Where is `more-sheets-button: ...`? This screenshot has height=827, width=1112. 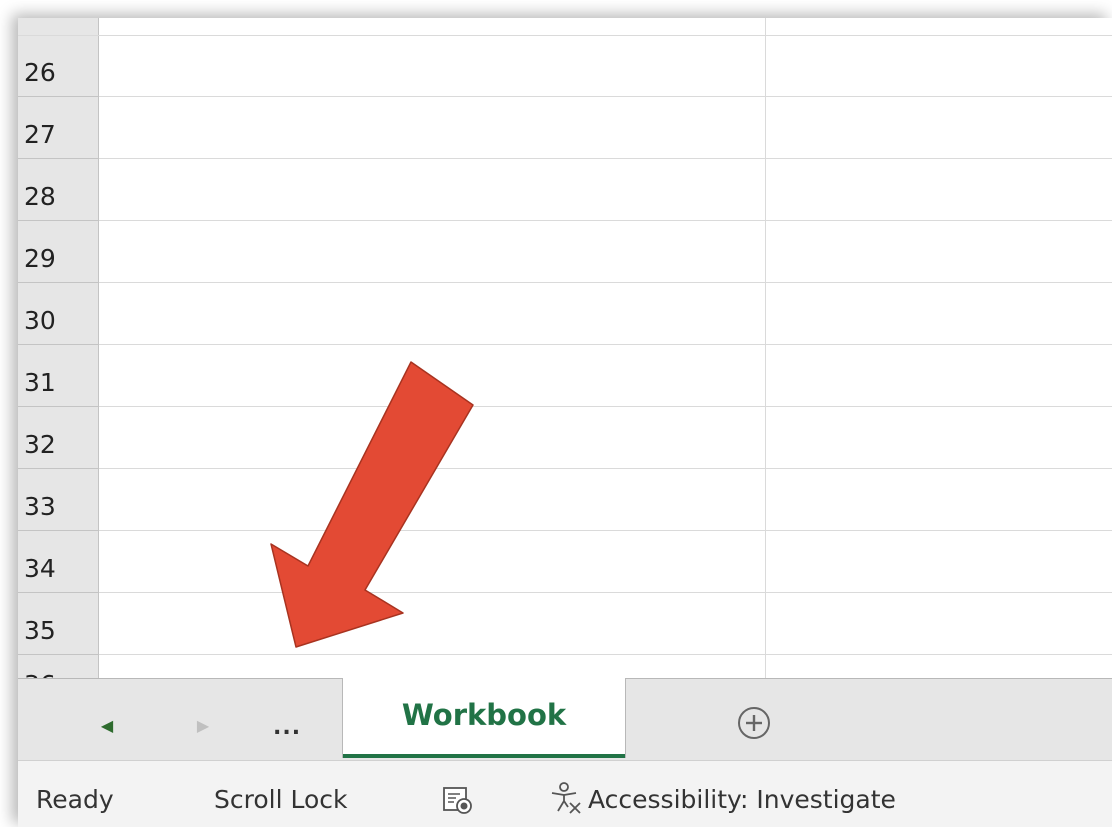 more-sheets-button: ... is located at coordinates (287, 727).